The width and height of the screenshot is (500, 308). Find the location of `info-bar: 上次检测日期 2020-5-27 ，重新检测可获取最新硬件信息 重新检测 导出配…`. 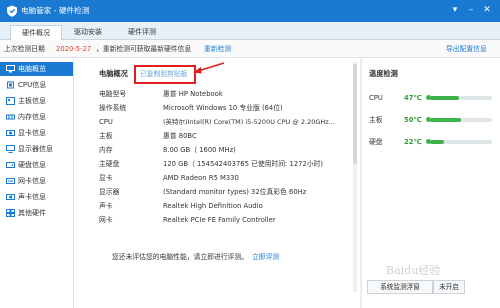

info-bar: 上次检测日期 2020-5-27 ，重新检测可获取最新硬件信息 重新检测 导出配… is located at coordinates (250, 49).